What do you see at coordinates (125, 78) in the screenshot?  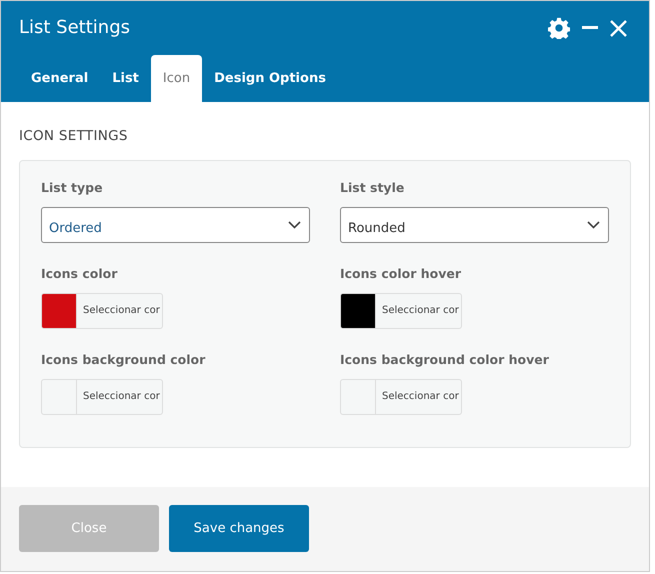 I see `tab: List` at bounding box center [125, 78].